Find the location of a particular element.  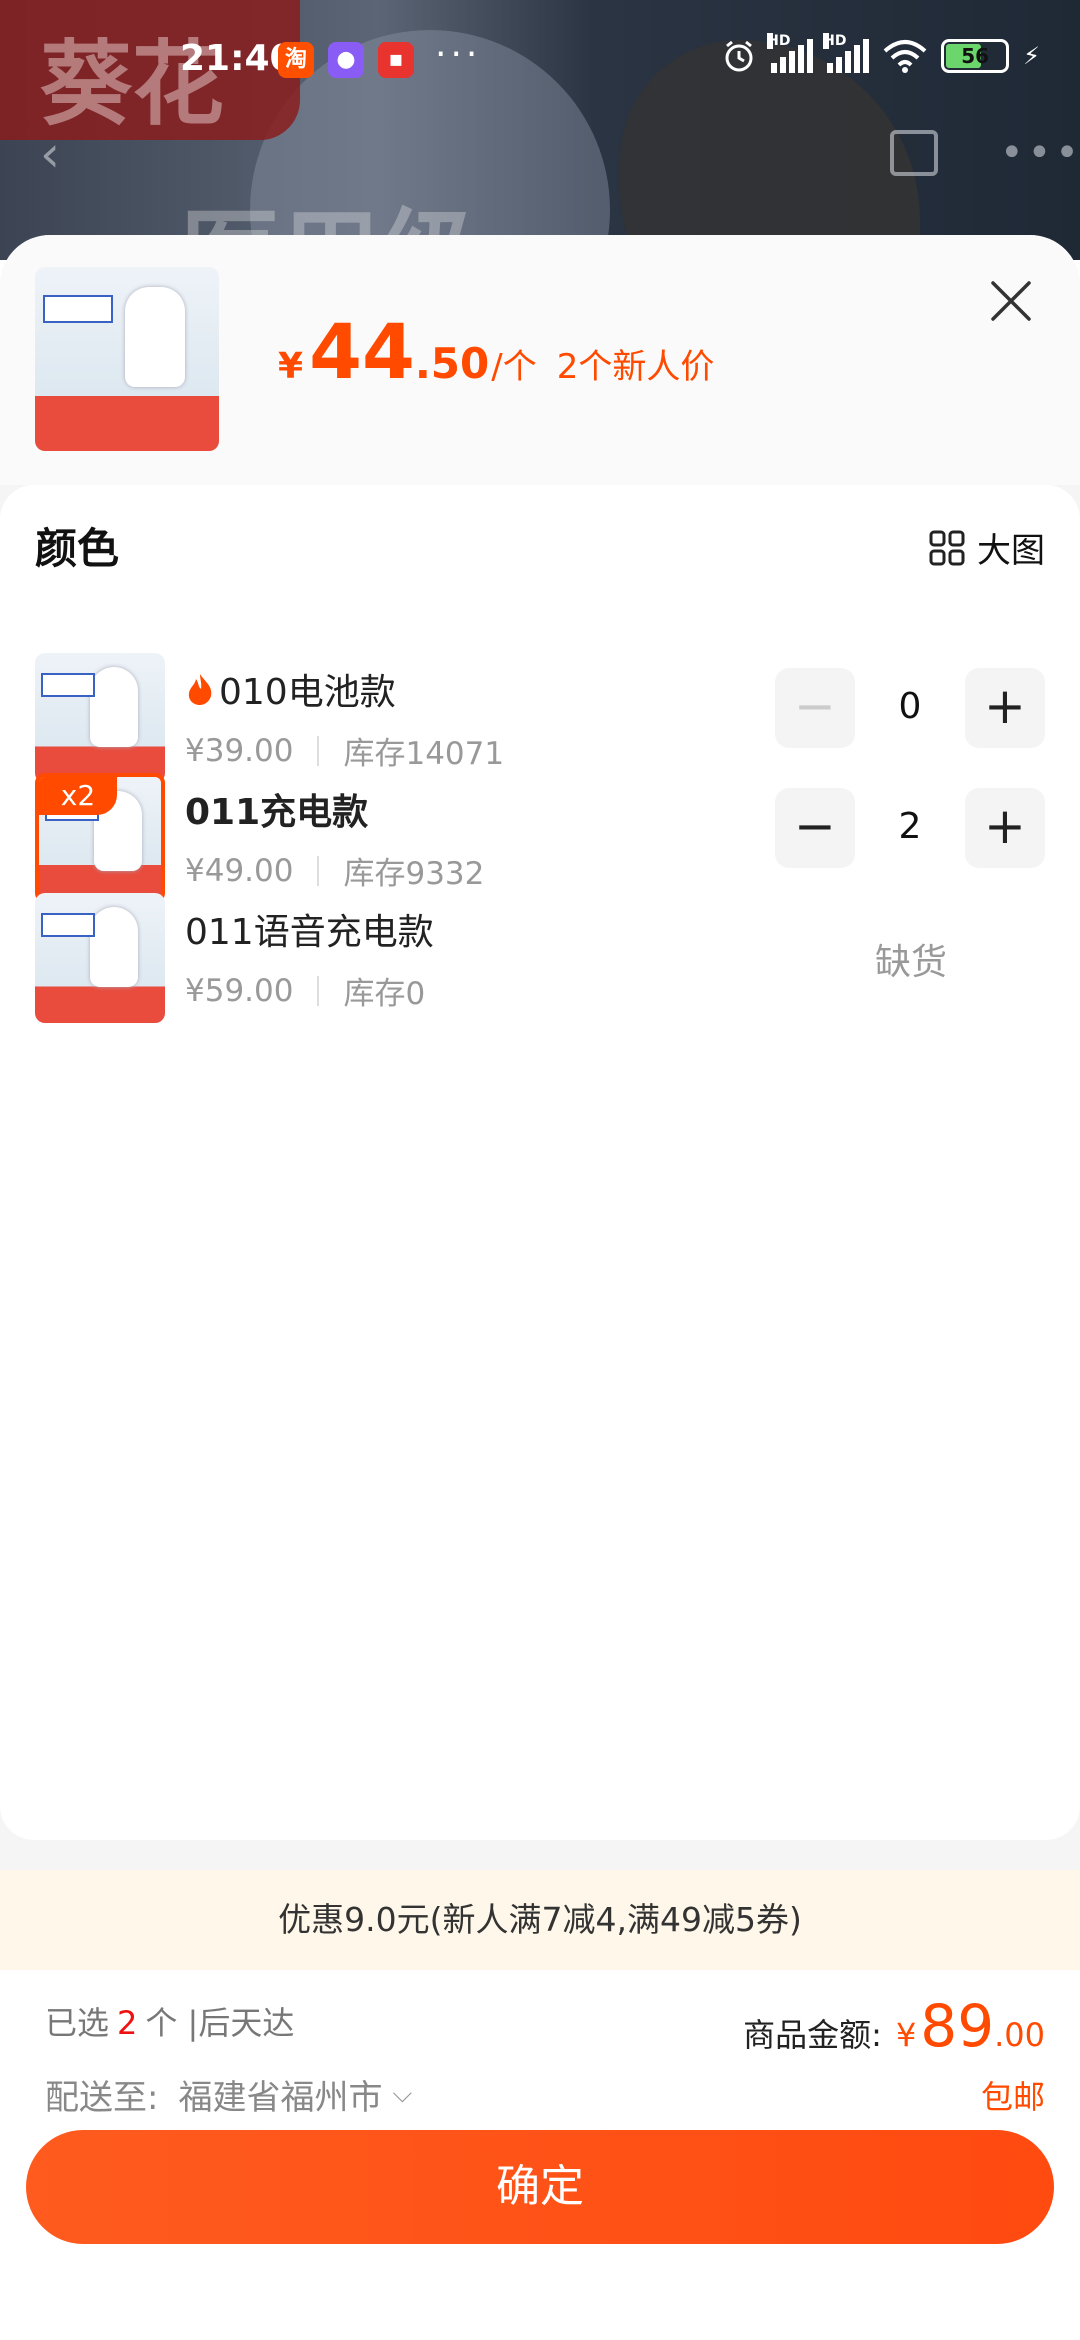

sku-name-text: 010电池款 is located at coordinates (307, 692).